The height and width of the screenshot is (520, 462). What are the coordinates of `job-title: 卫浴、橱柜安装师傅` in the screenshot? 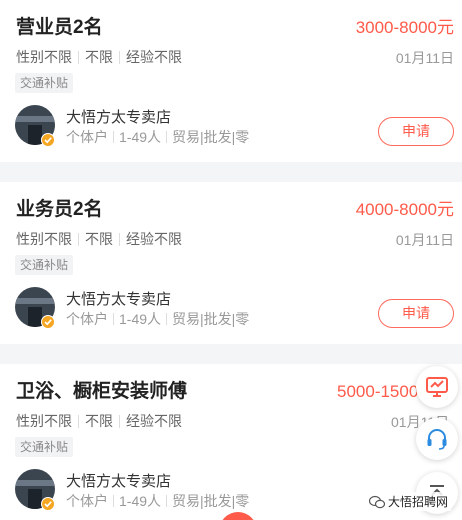 It's located at (102, 391).